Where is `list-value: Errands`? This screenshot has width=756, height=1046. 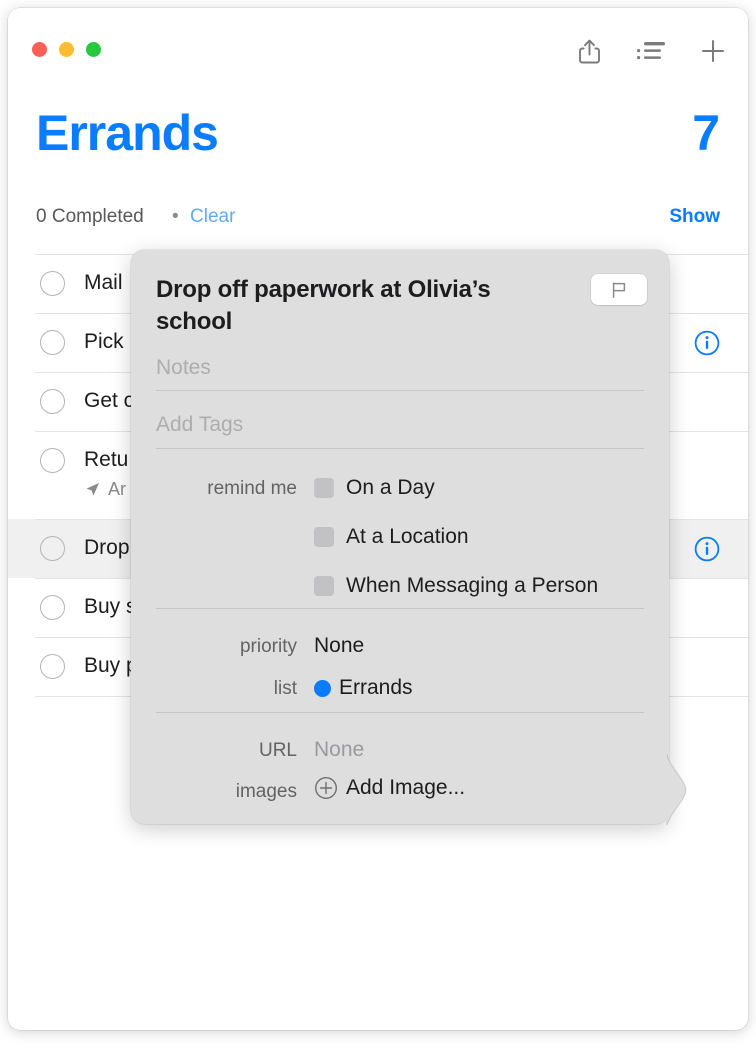 list-value: Errands is located at coordinates (363, 688).